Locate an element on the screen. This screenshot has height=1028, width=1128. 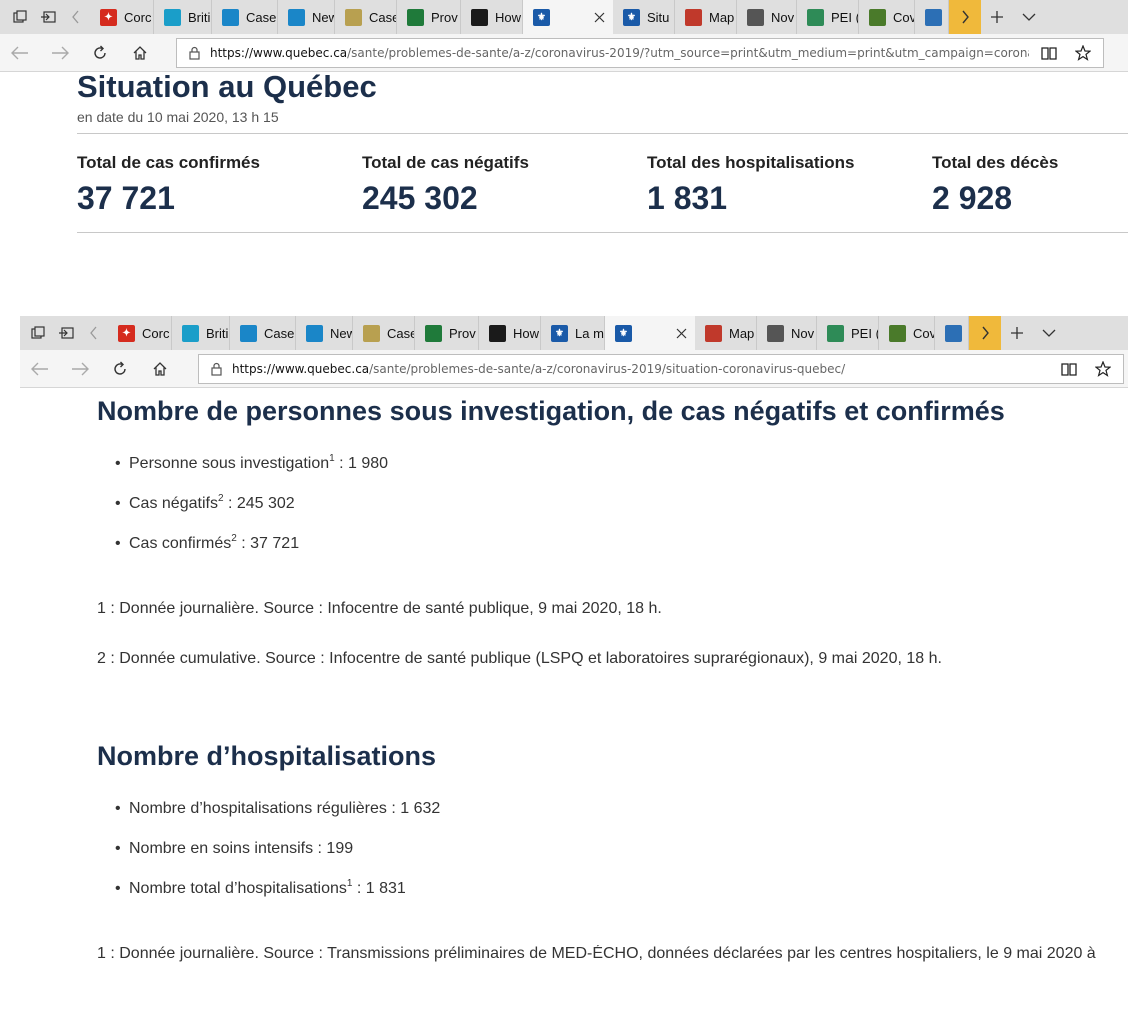
tab-title: Map is located at coordinates (742, 333).